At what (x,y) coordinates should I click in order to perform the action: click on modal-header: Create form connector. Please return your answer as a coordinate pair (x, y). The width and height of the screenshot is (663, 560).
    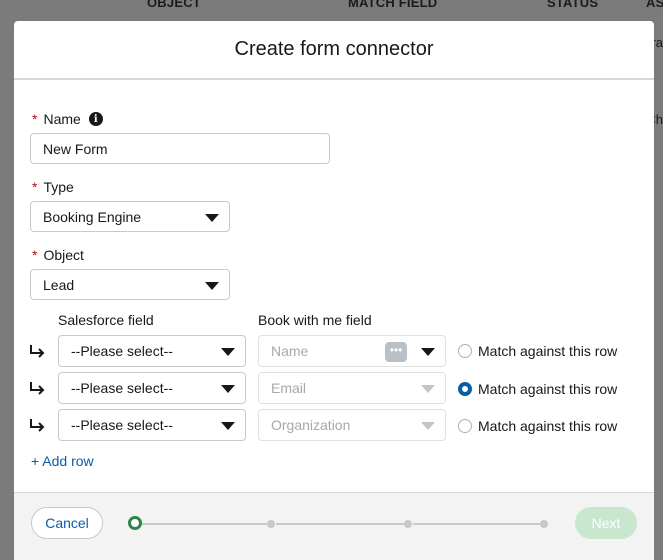
    Looking at the image, I should click on (334, 50).